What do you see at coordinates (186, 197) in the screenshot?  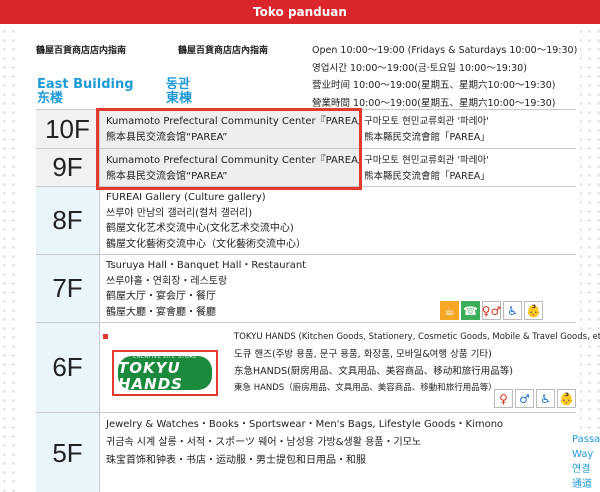 I see `floor-line: FUREAI Gallery (Culture gallery)` at bounding box center [186, 197].